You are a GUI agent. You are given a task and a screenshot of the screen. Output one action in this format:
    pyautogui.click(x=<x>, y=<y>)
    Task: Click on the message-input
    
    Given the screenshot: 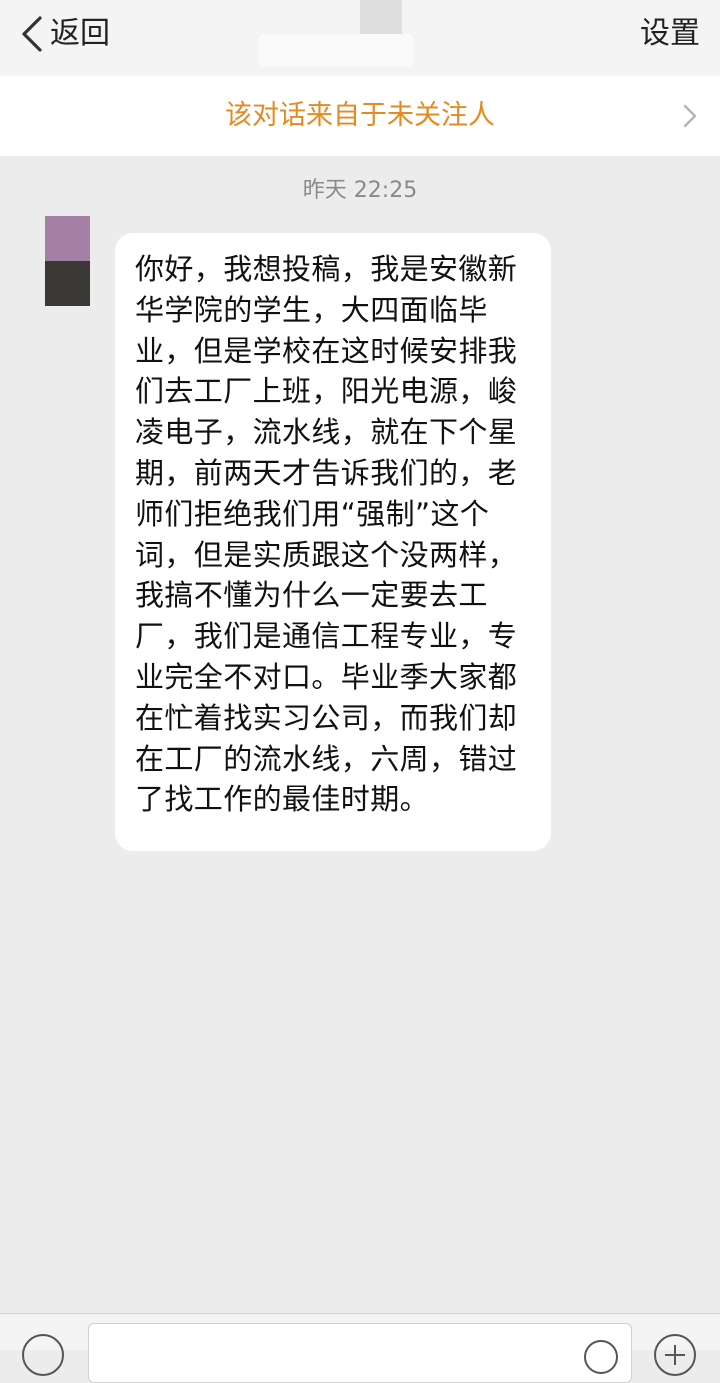 What is the action you would take?
    pyautogui.click(x=360, y=1353)
    